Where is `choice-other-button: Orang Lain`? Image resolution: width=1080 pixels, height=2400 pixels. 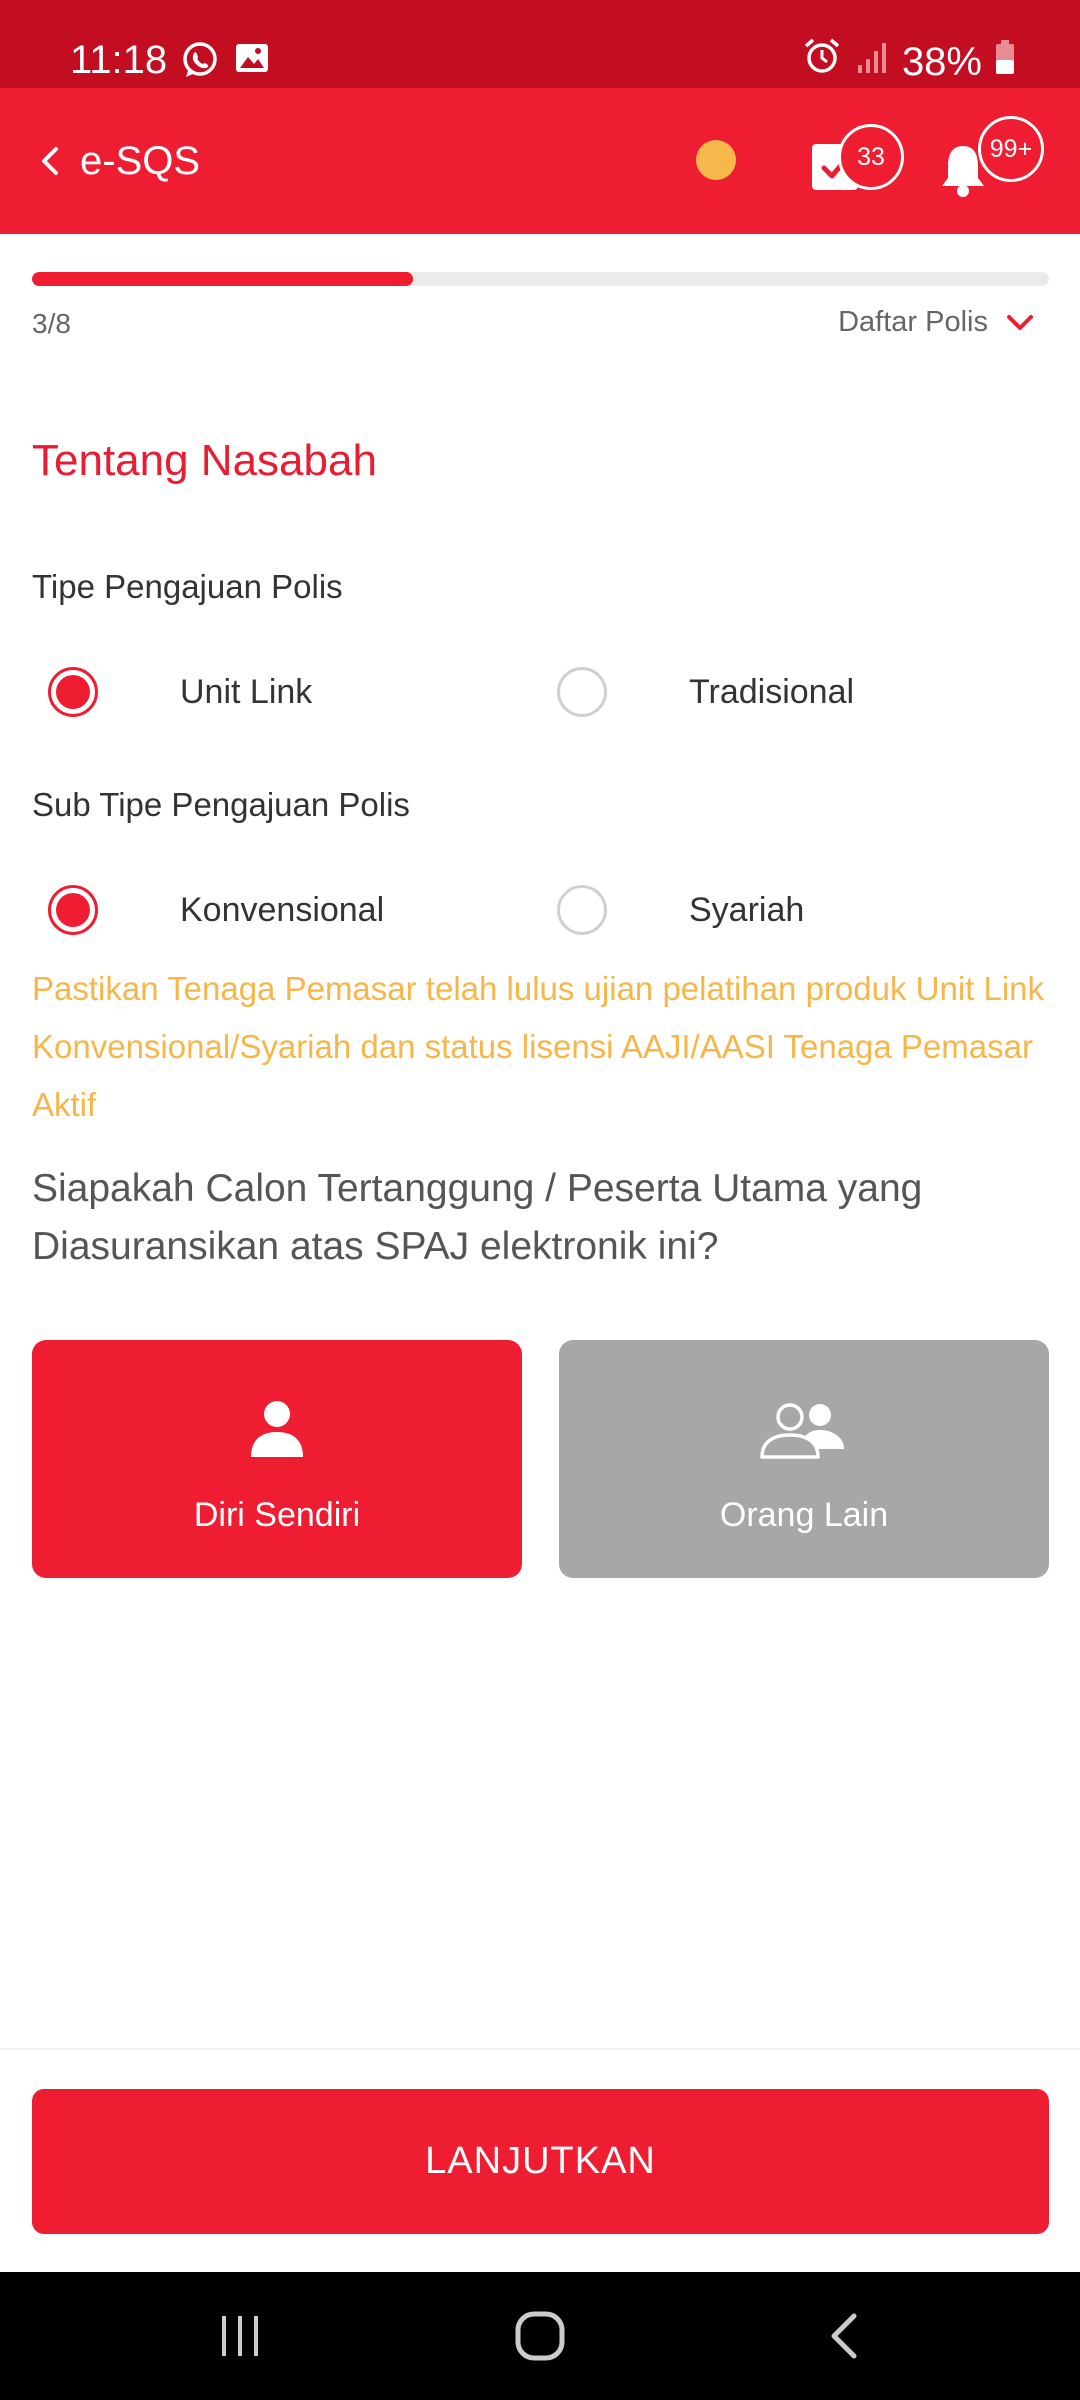 choice-other-button: Orang Lain is located at coordinates (804, 1459).